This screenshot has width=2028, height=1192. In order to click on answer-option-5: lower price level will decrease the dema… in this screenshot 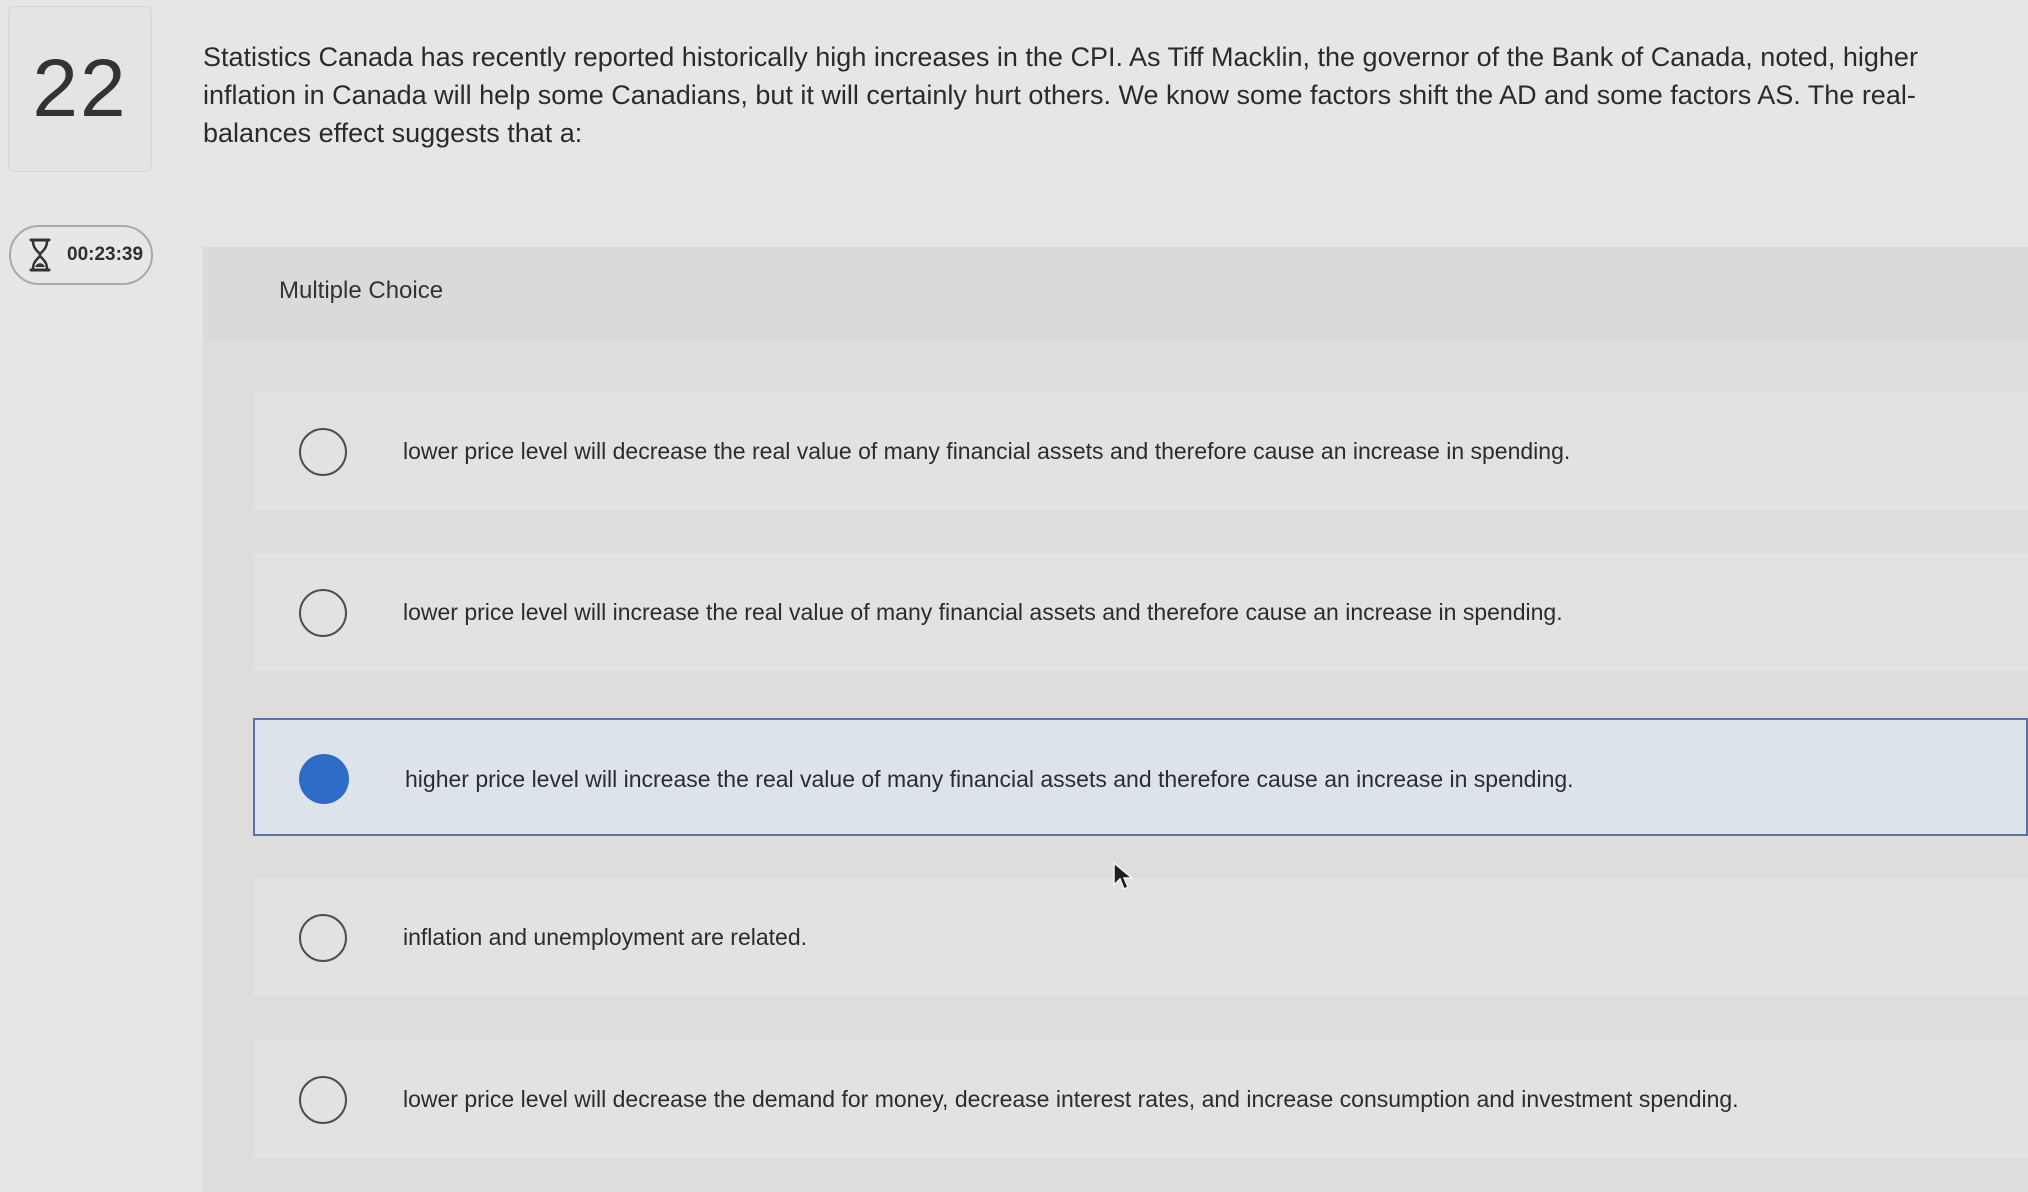, I will do `click(1140, 1099)`.